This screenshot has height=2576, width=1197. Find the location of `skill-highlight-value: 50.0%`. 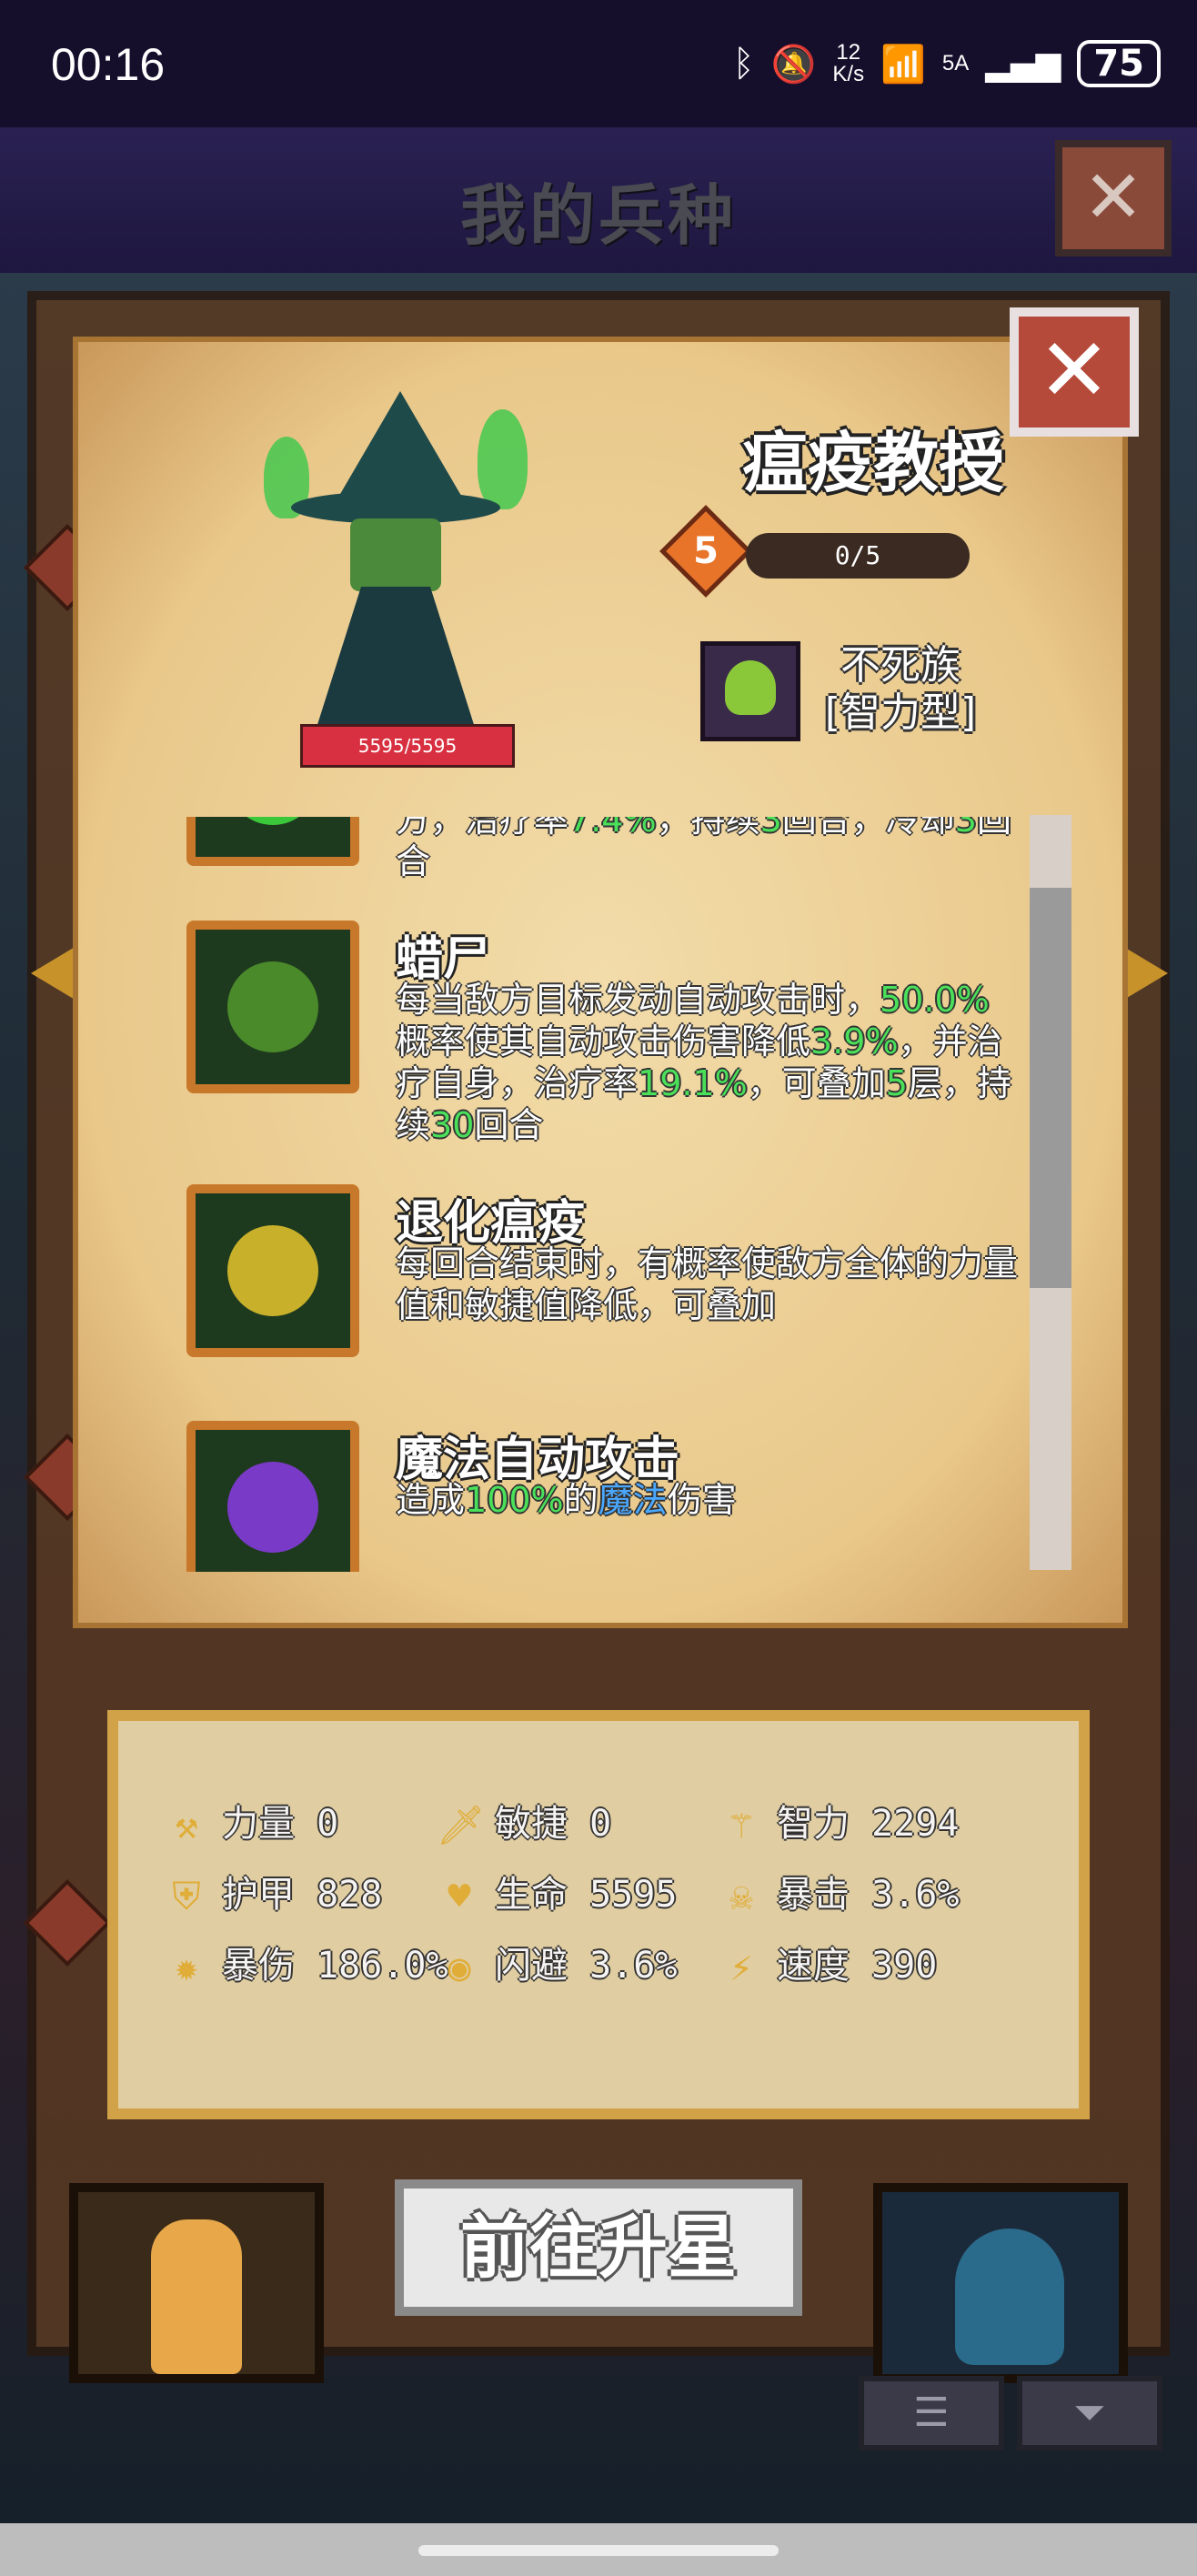

skill-highlight-value: 50.0% is located at coordinates (935, 1000).